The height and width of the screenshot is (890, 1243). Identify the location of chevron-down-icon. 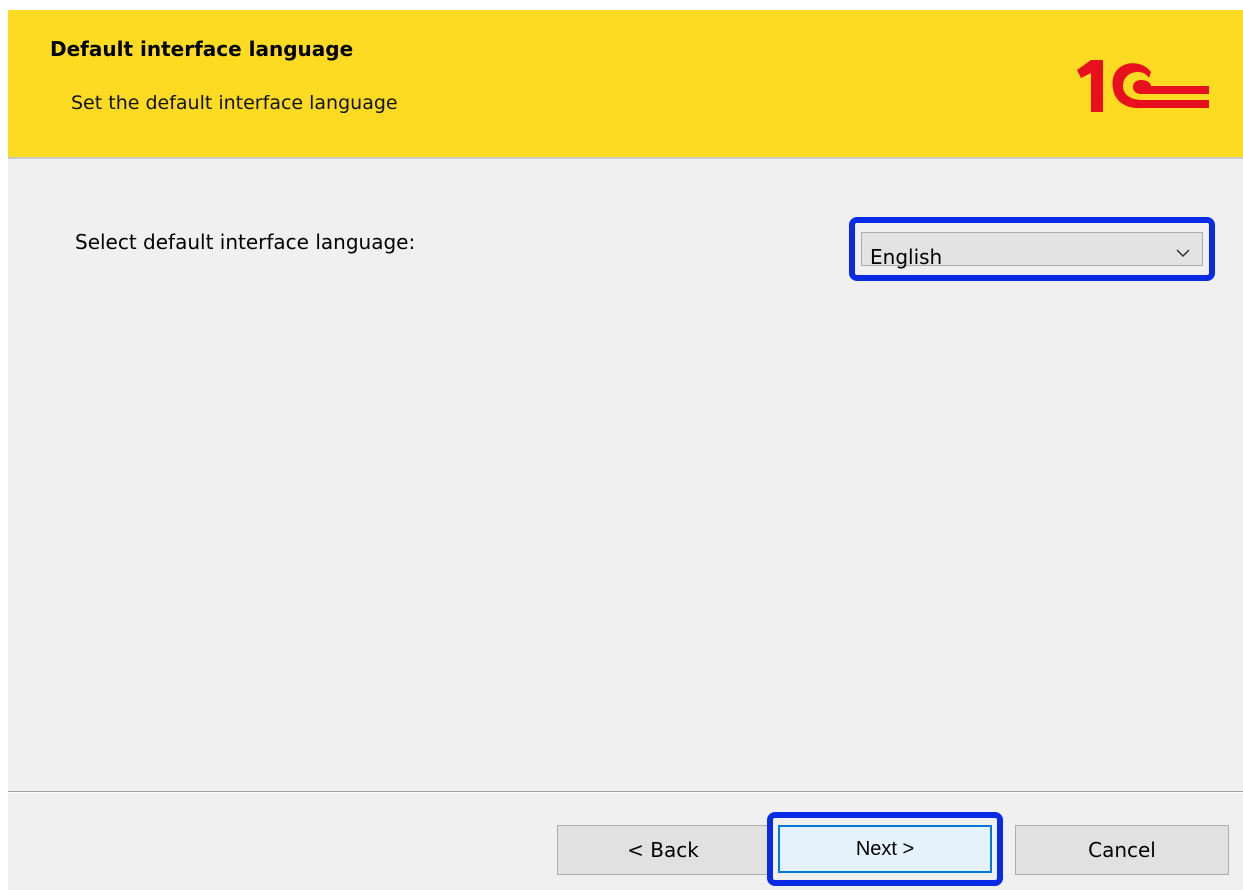
(1183, 253).